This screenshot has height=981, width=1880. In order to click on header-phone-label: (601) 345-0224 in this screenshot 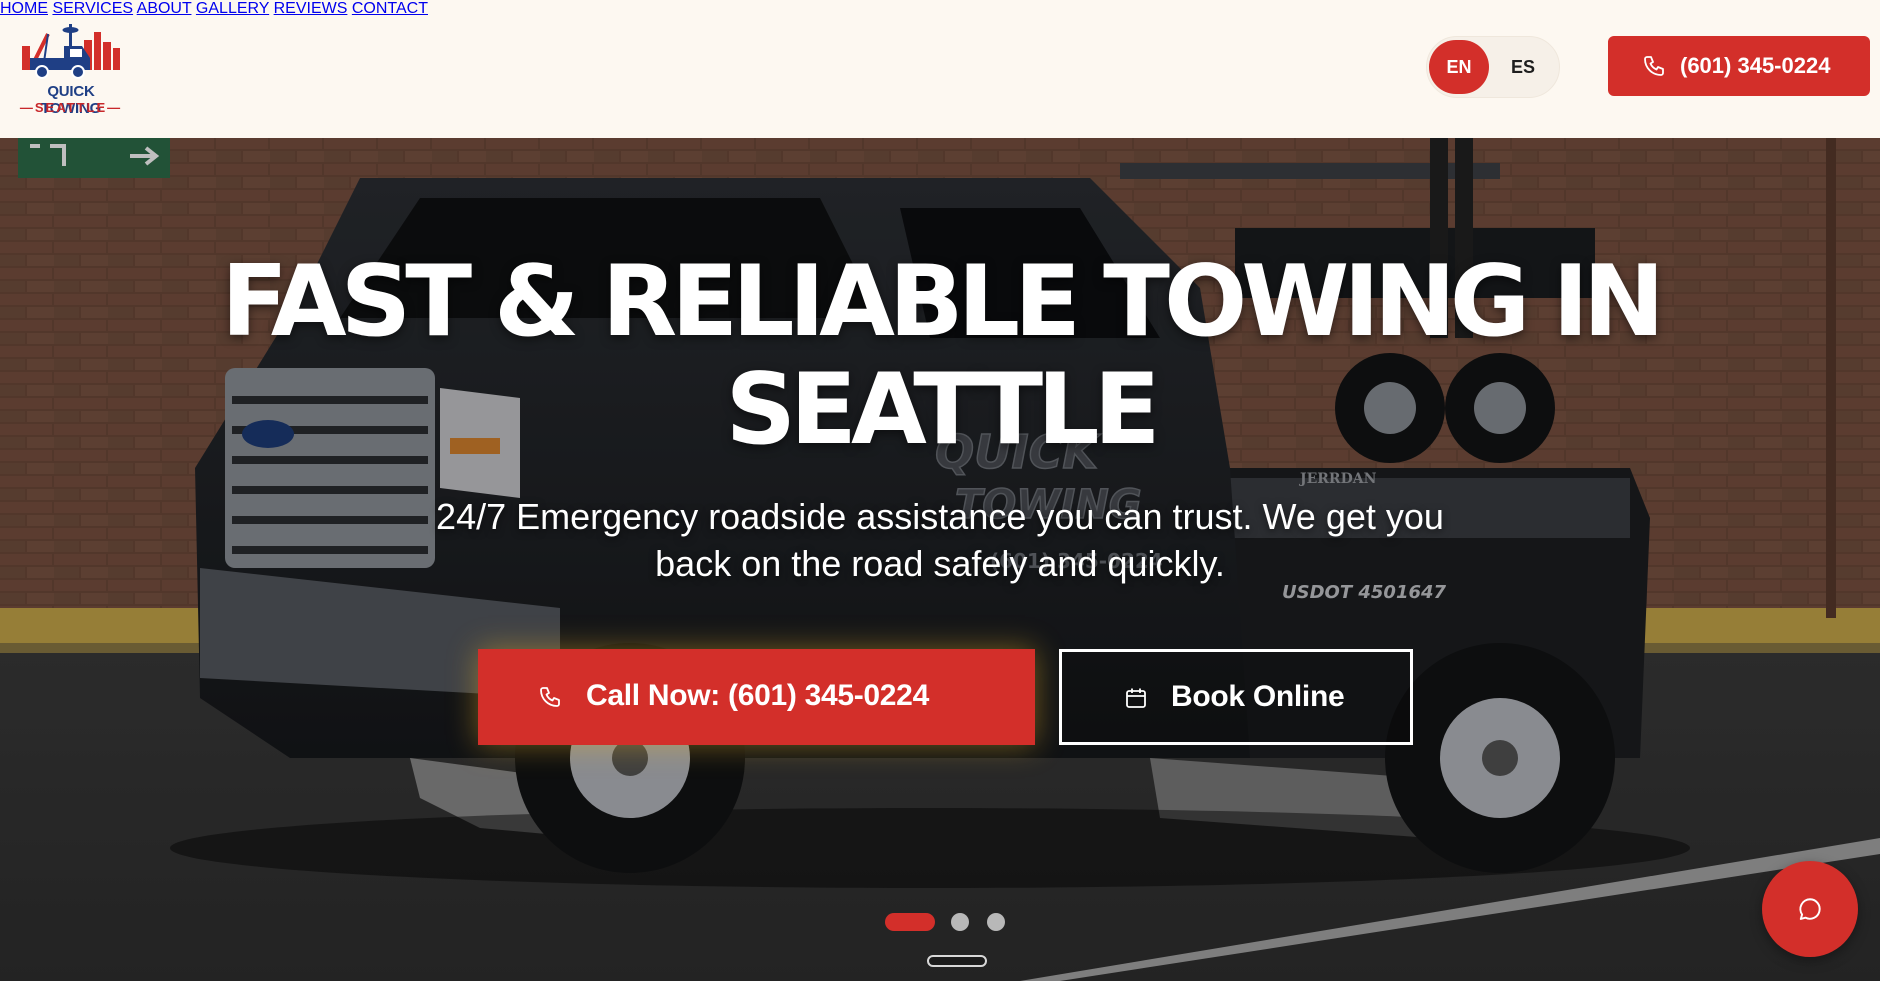, I will do `click(1755, 65)`.